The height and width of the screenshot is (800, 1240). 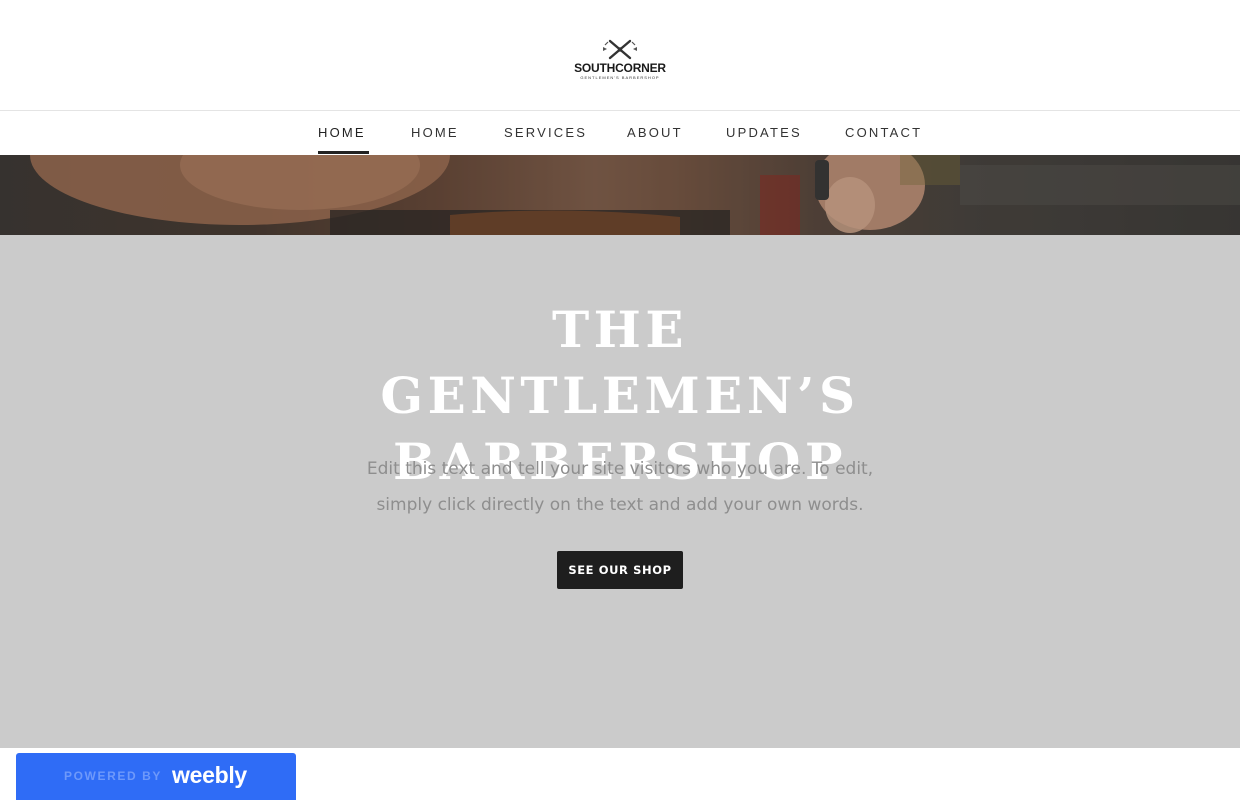 What do you see at coordinates (209, 775) in the screenshot?
I see `weebly-logo: weebly` at bounding box center [209, 775].